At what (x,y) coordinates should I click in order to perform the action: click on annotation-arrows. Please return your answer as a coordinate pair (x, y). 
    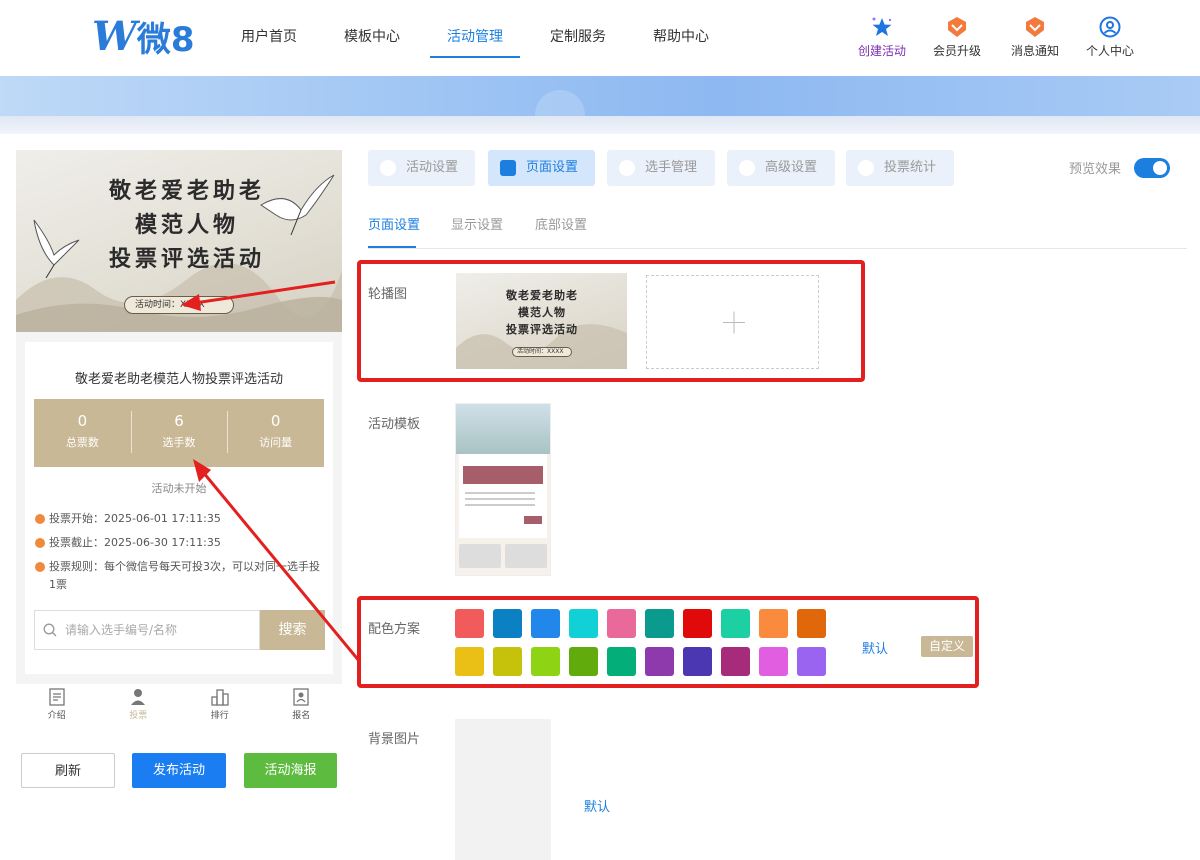
    Looking at the image, I should click on (271, 471).